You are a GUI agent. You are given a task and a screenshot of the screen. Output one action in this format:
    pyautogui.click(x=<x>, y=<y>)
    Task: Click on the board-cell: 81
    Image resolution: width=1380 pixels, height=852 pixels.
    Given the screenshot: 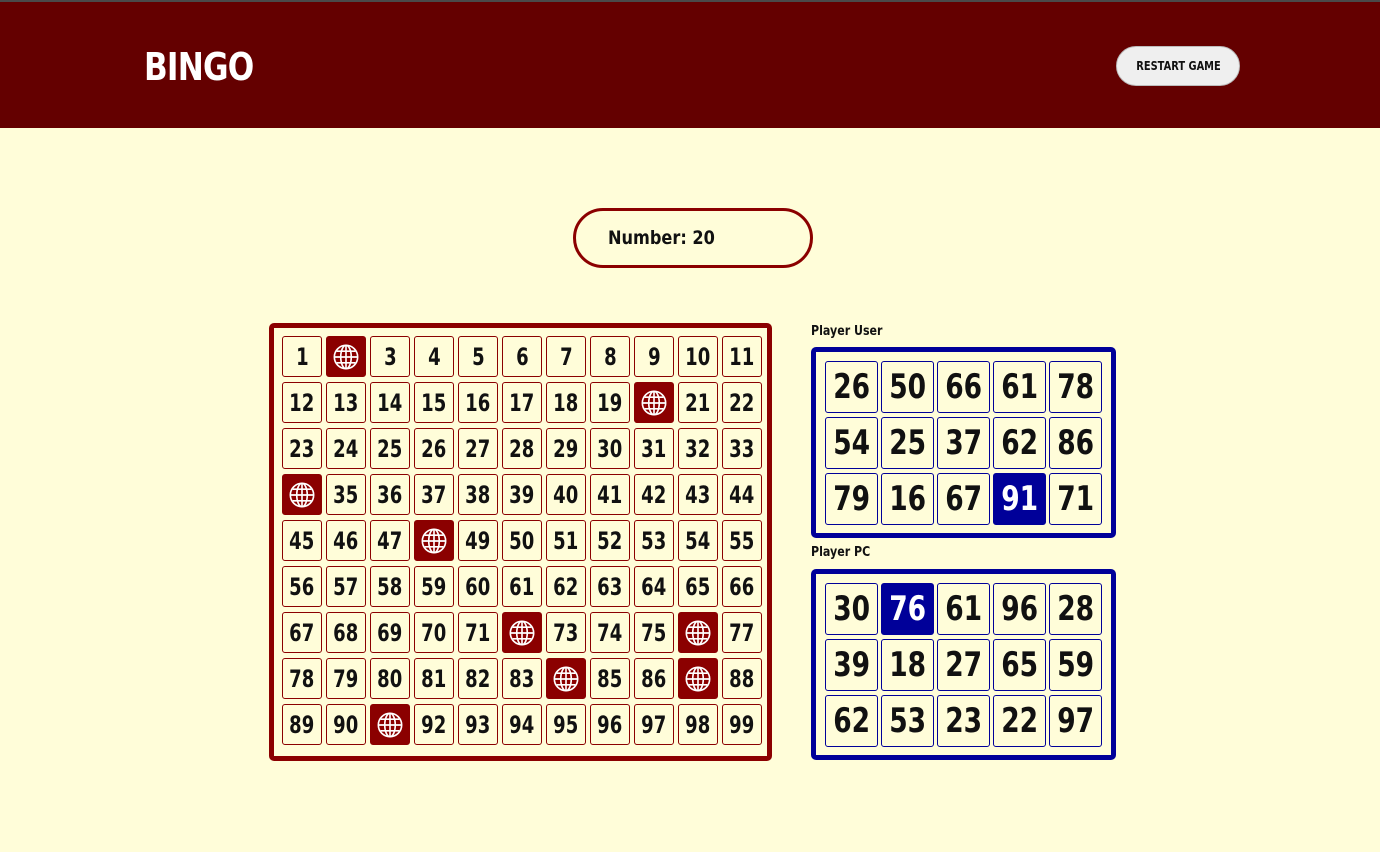 What is the action you would take?
    pyautogui.click(x=434, y=678)
    